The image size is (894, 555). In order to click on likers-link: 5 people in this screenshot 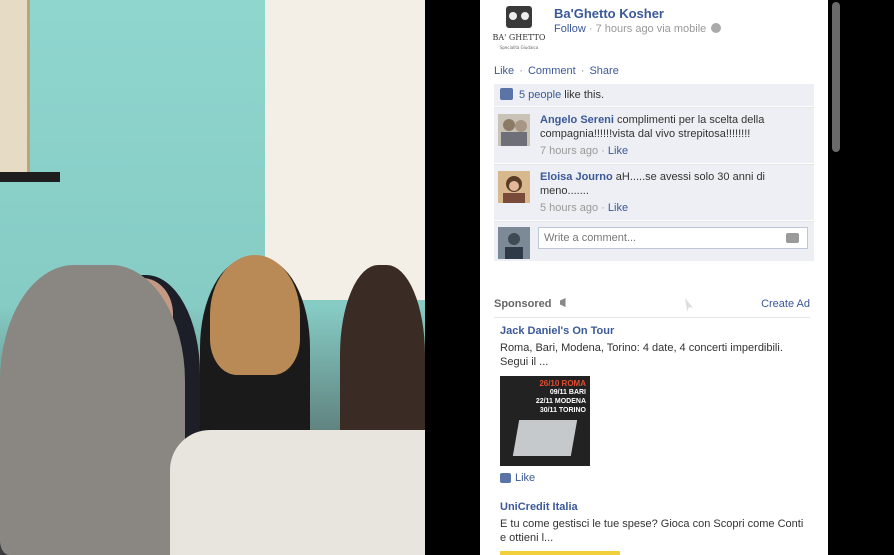, I will do `click(540, 95)`.